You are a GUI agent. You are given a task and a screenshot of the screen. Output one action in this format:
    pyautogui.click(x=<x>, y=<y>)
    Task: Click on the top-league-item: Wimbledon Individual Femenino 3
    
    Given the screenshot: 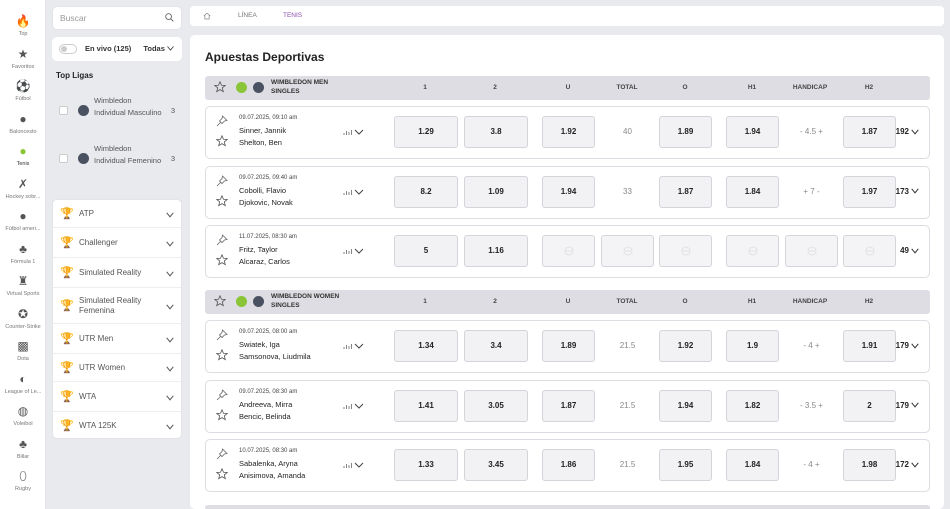 What is the action you would take?
    pyautogui.click(x=117, y=164)
    